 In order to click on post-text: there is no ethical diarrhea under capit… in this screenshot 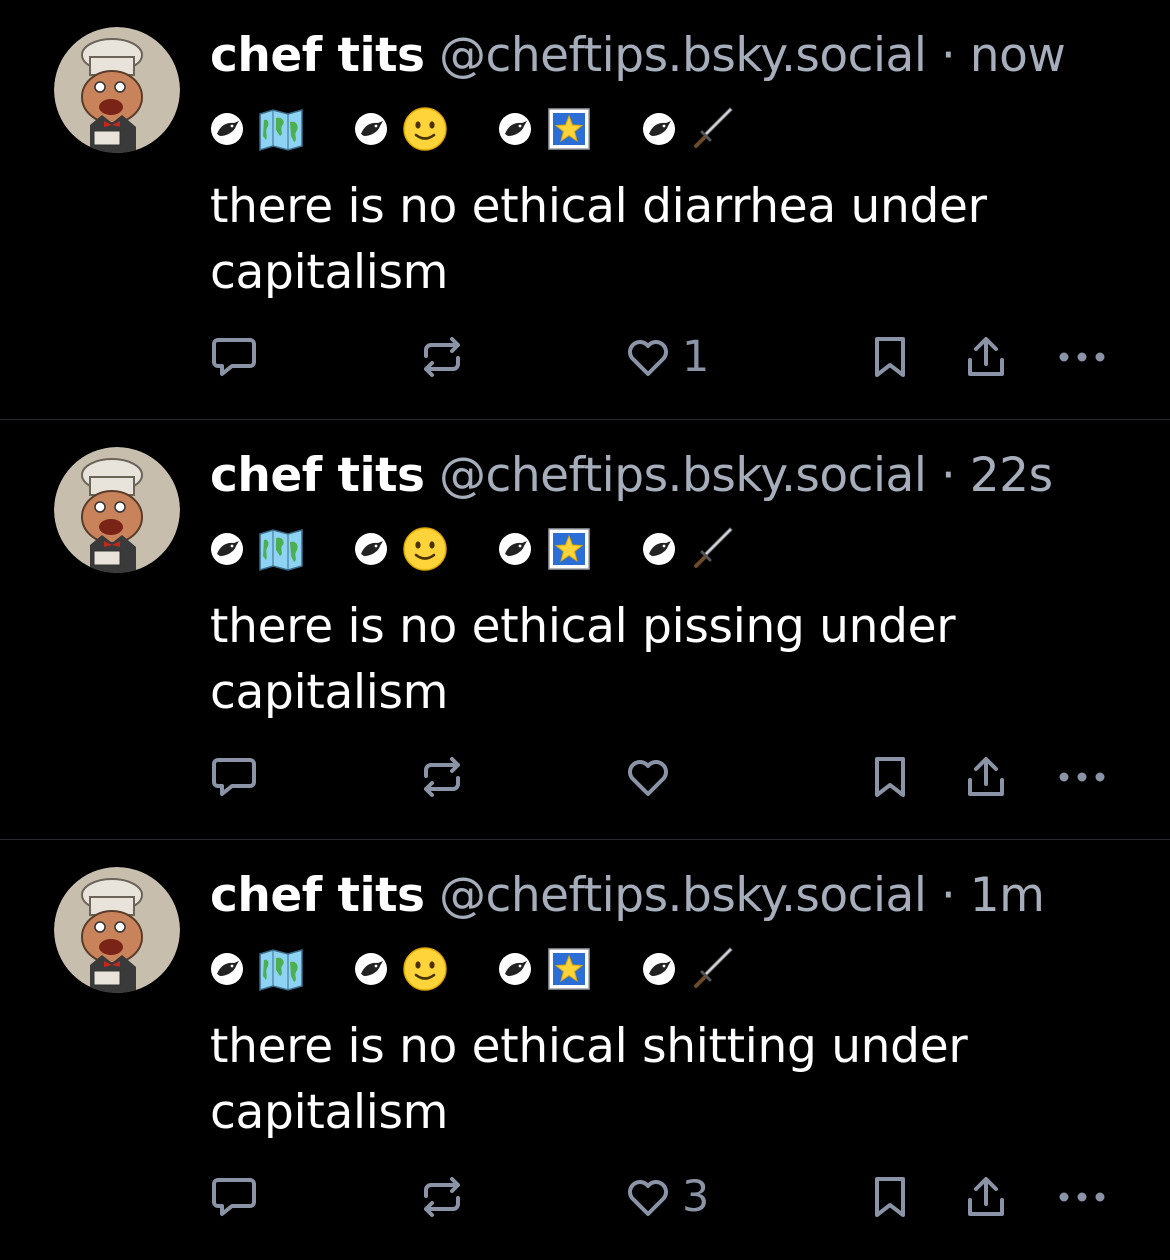, I will do `click(598, 239)`.